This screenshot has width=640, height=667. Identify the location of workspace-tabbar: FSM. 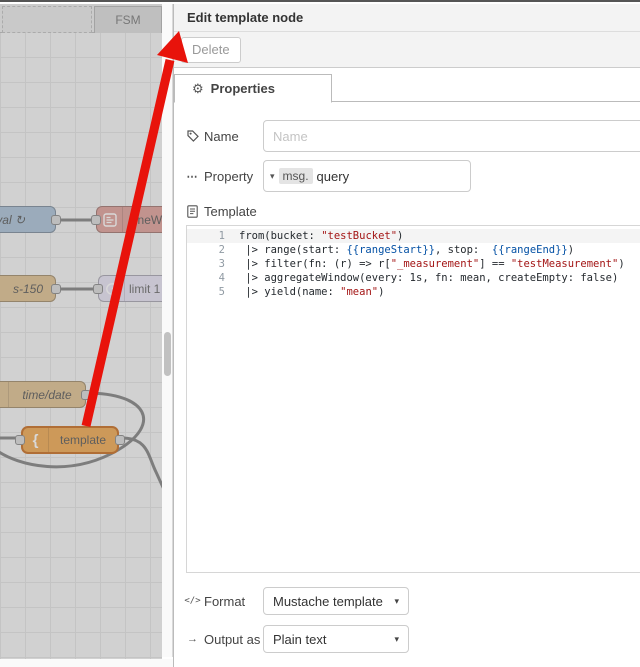
(81, 18).